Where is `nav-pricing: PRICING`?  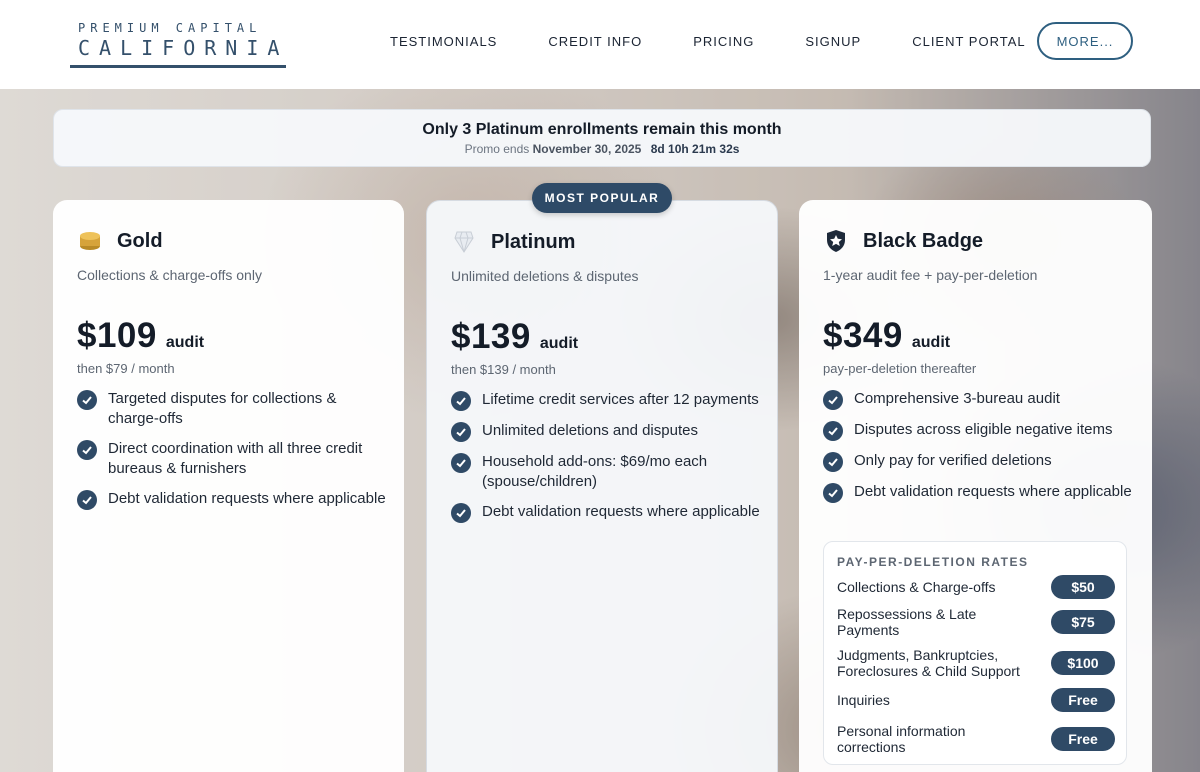 nav-pricing: PRICING is located at coordinates (723, 41).